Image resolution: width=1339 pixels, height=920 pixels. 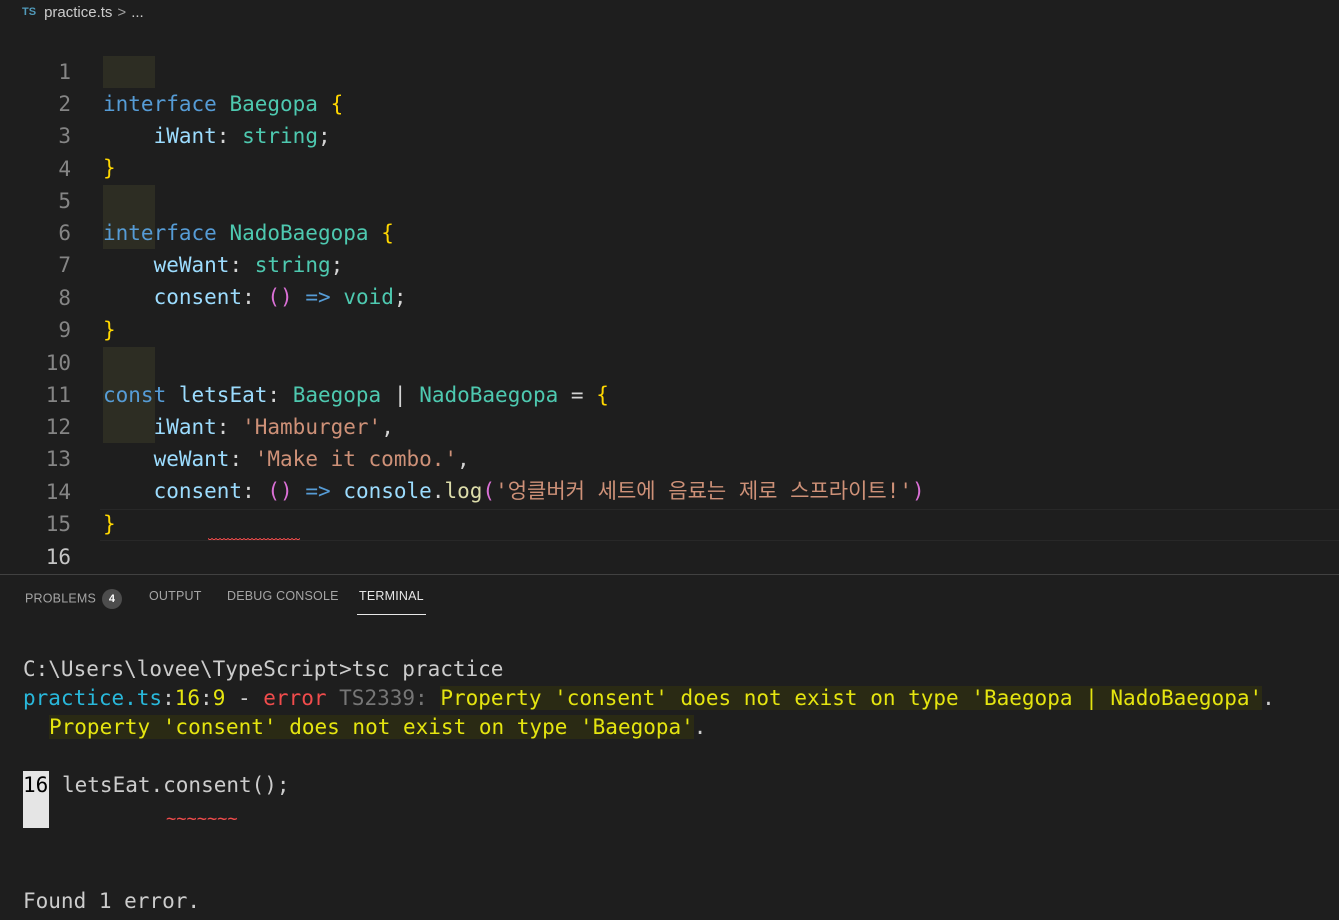 I want to click on chevron-right-icon: >, so click(x=122, y=12).